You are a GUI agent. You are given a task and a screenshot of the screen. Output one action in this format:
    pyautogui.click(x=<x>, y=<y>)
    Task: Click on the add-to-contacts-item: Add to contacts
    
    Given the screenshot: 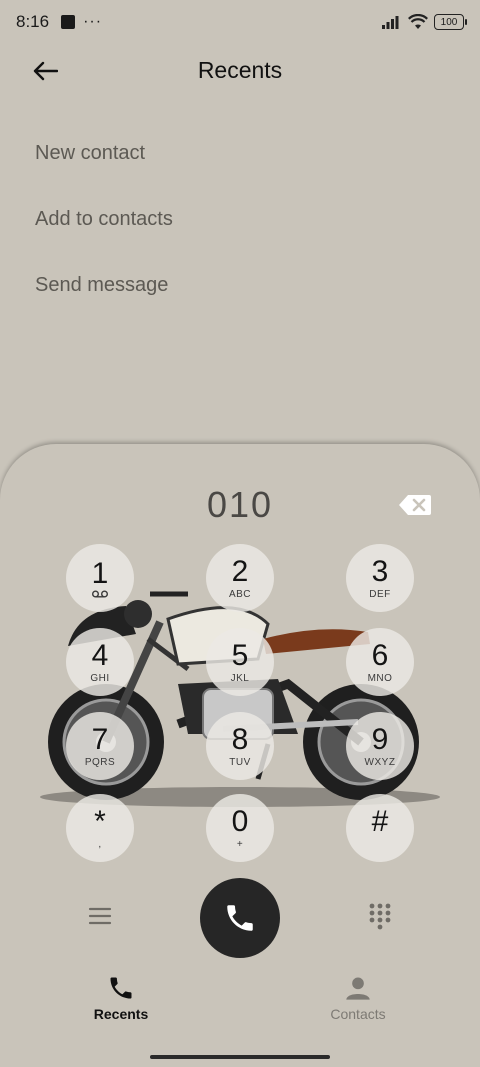 What is the action you would take?
    pyautogui.click(x=240, y=219)
    